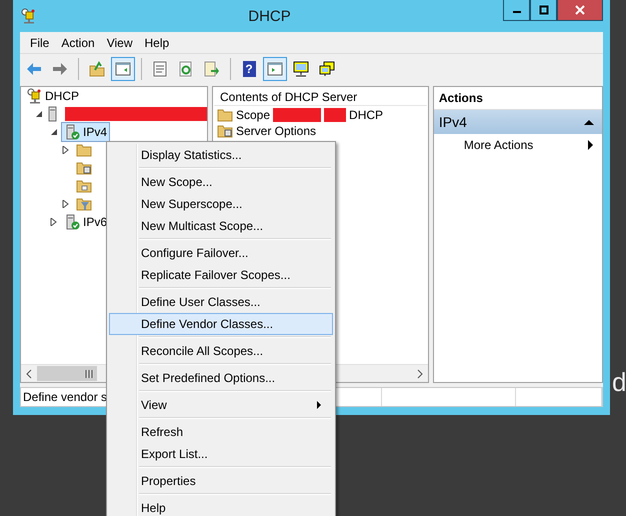  Describe the element at coordinates (619, 382) in the screenshot. I see `background-text: d` at that location.